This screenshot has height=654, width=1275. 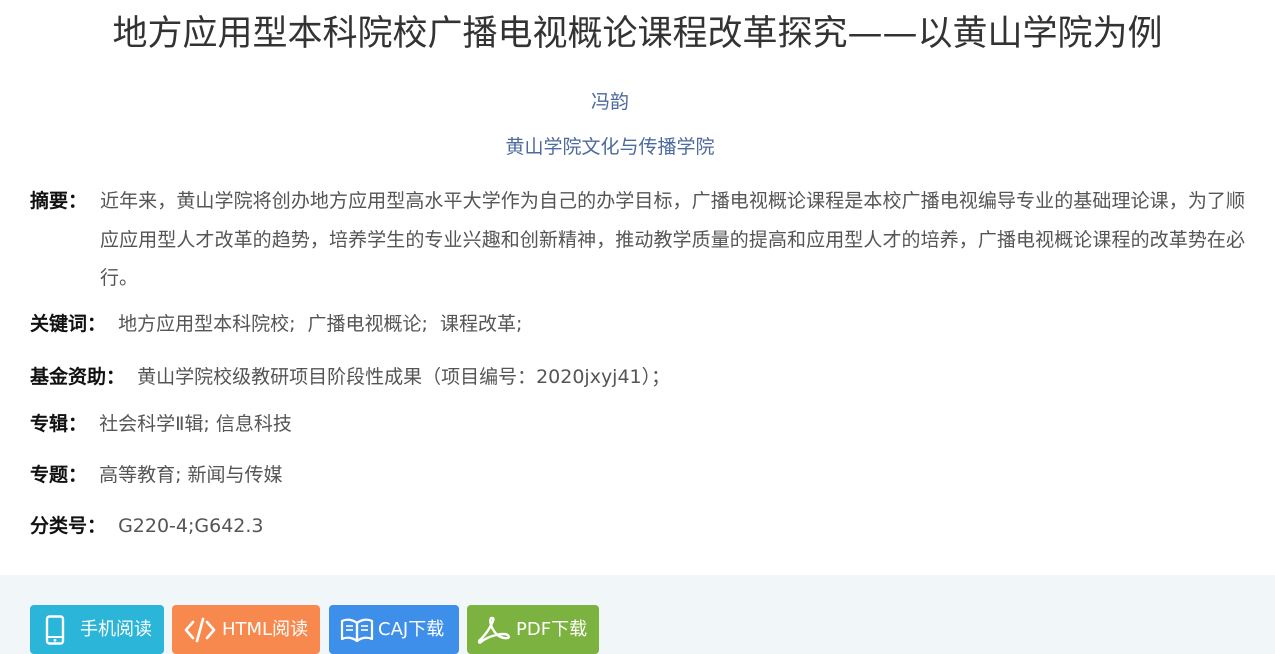 I want to click on topic-label: 专题：, so click(x=59, y=475).